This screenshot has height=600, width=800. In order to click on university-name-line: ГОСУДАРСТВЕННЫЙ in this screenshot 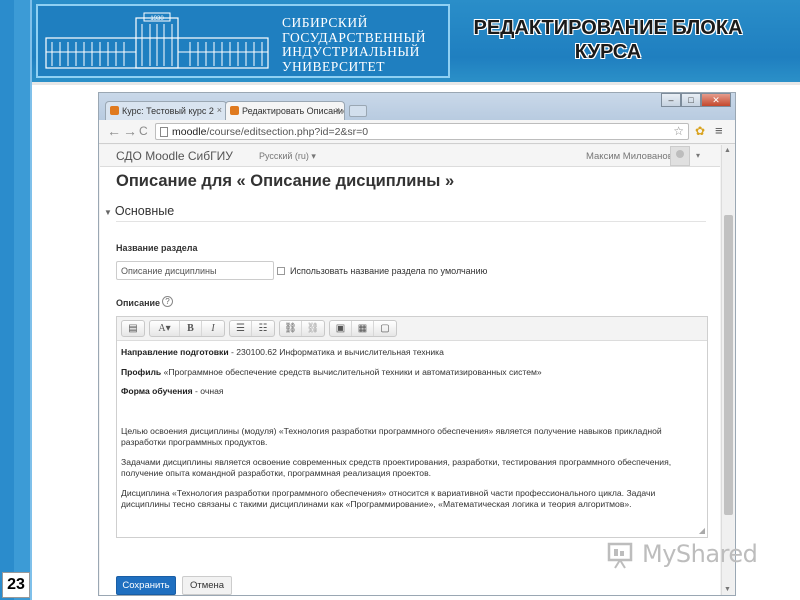, I will do `click(354, 37)`.